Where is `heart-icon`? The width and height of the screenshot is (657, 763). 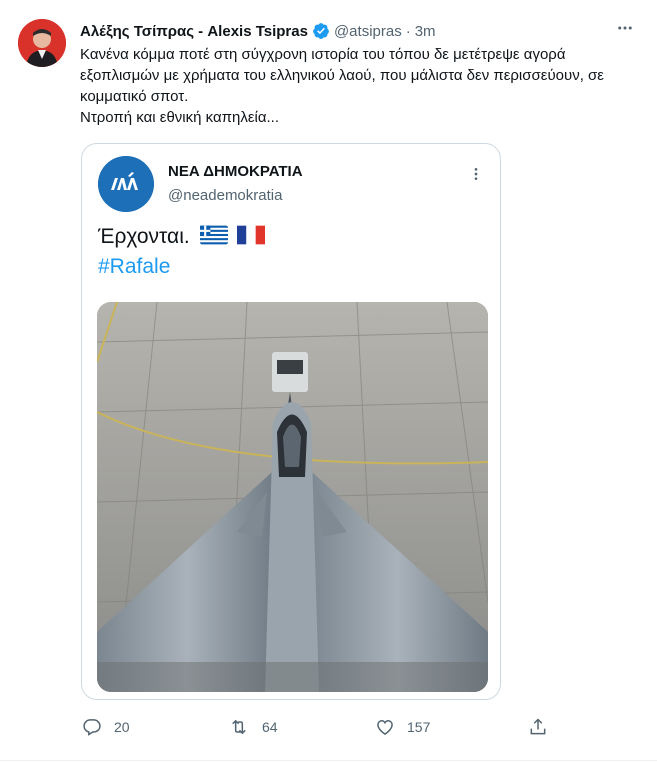
heart-icon is located at coordinates (385, 727).